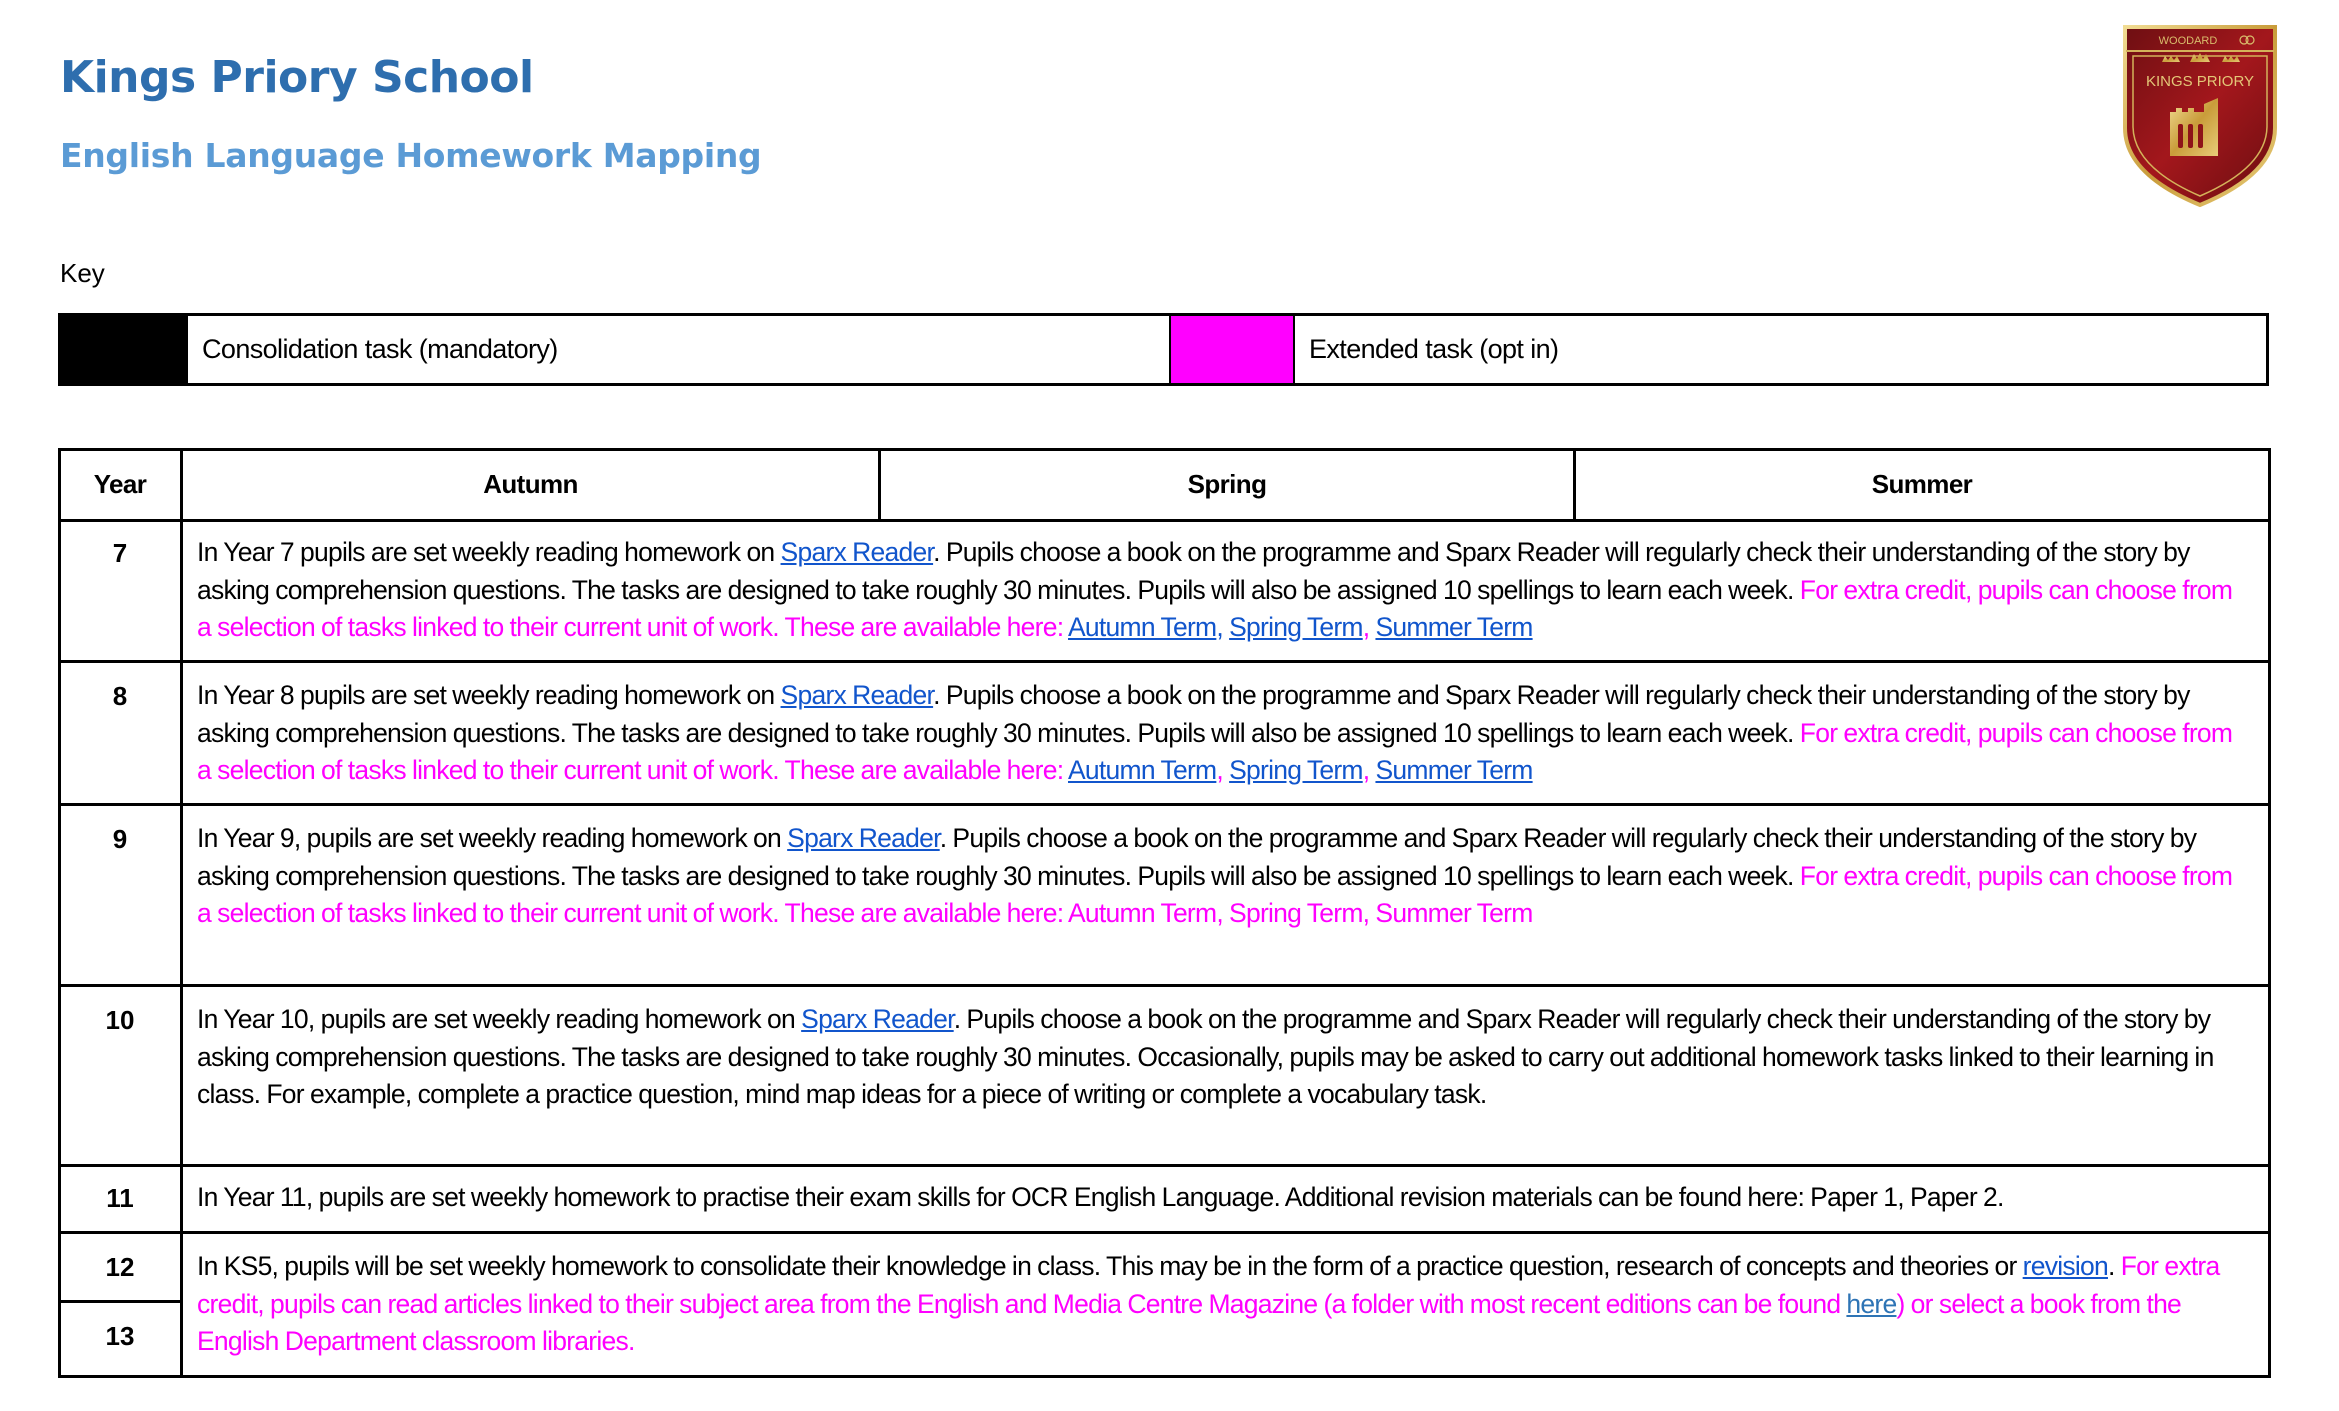  I want to click on header-autumn: Autumn, so click(530, 483).